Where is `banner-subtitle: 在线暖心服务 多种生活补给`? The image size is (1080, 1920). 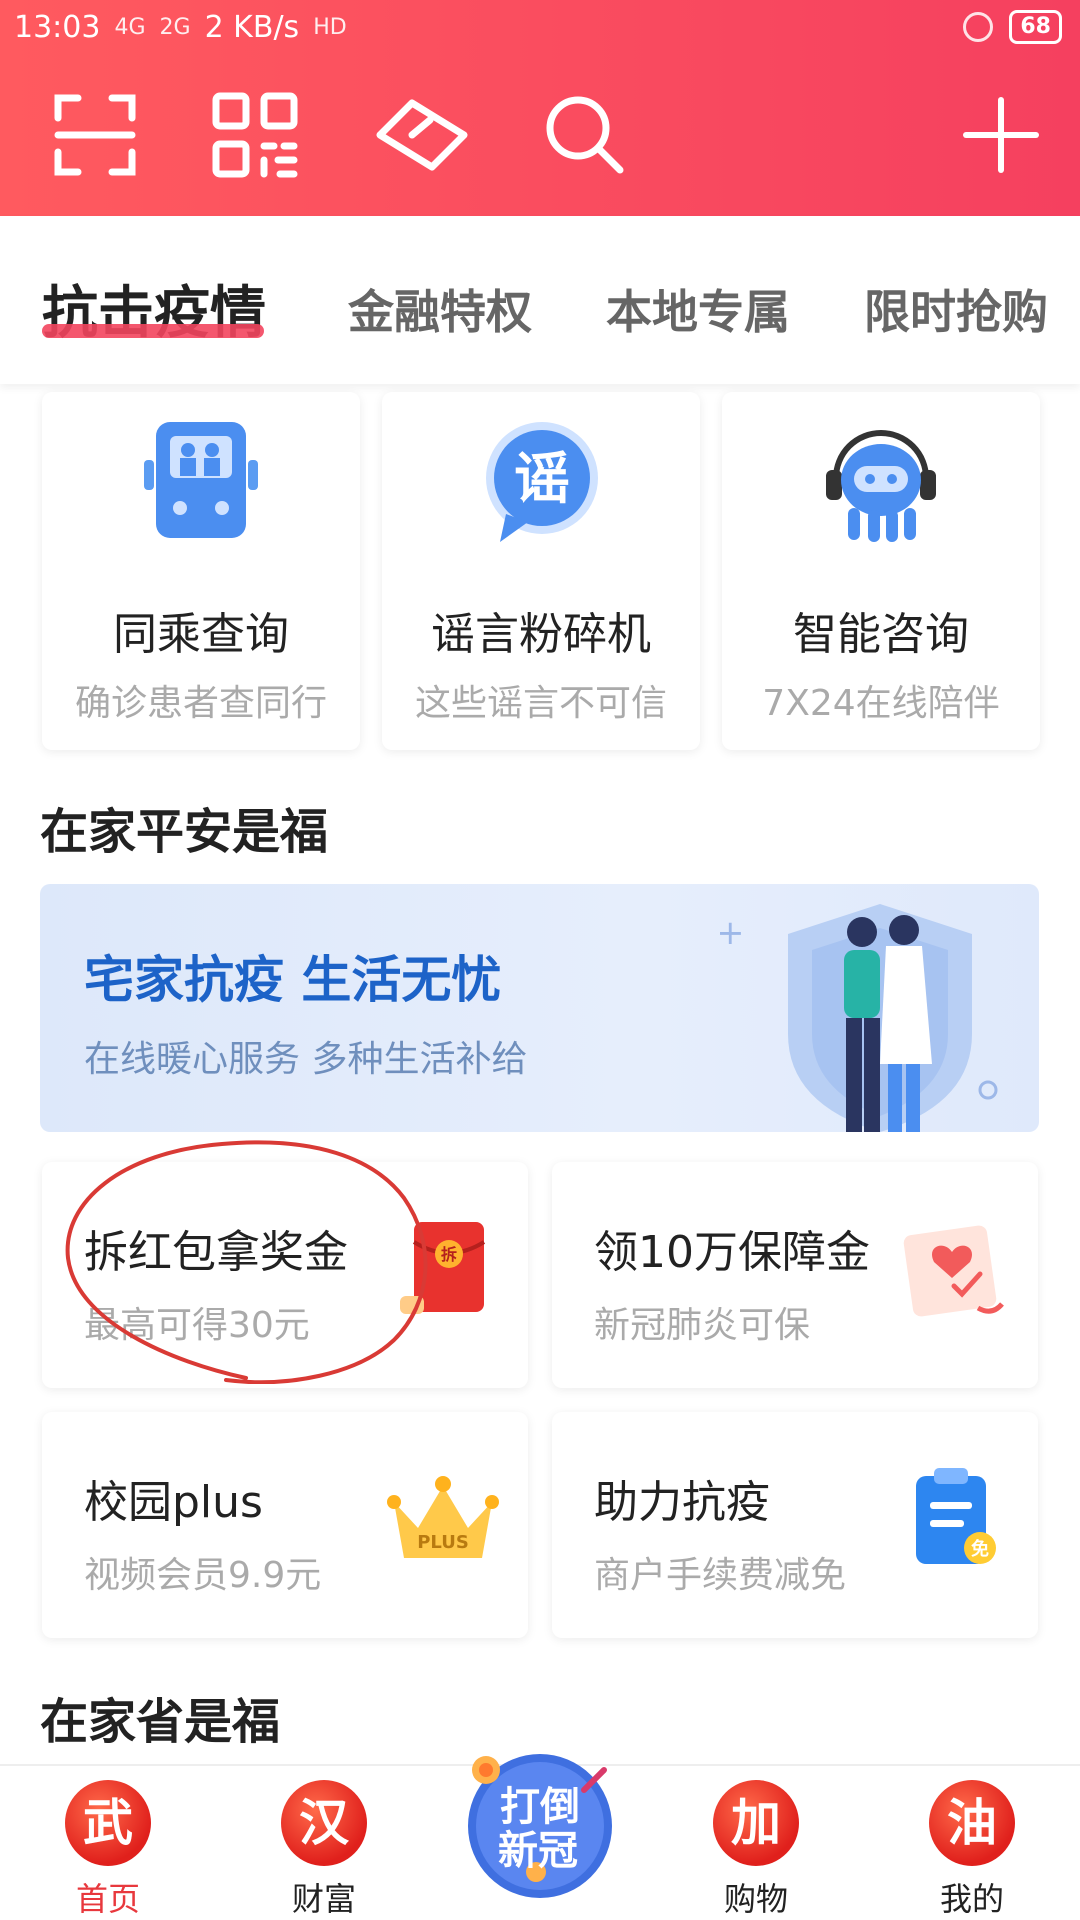 banner-subtitle: 在线暖心服务 多种生活补给 is located at coordinates (306, 1059).